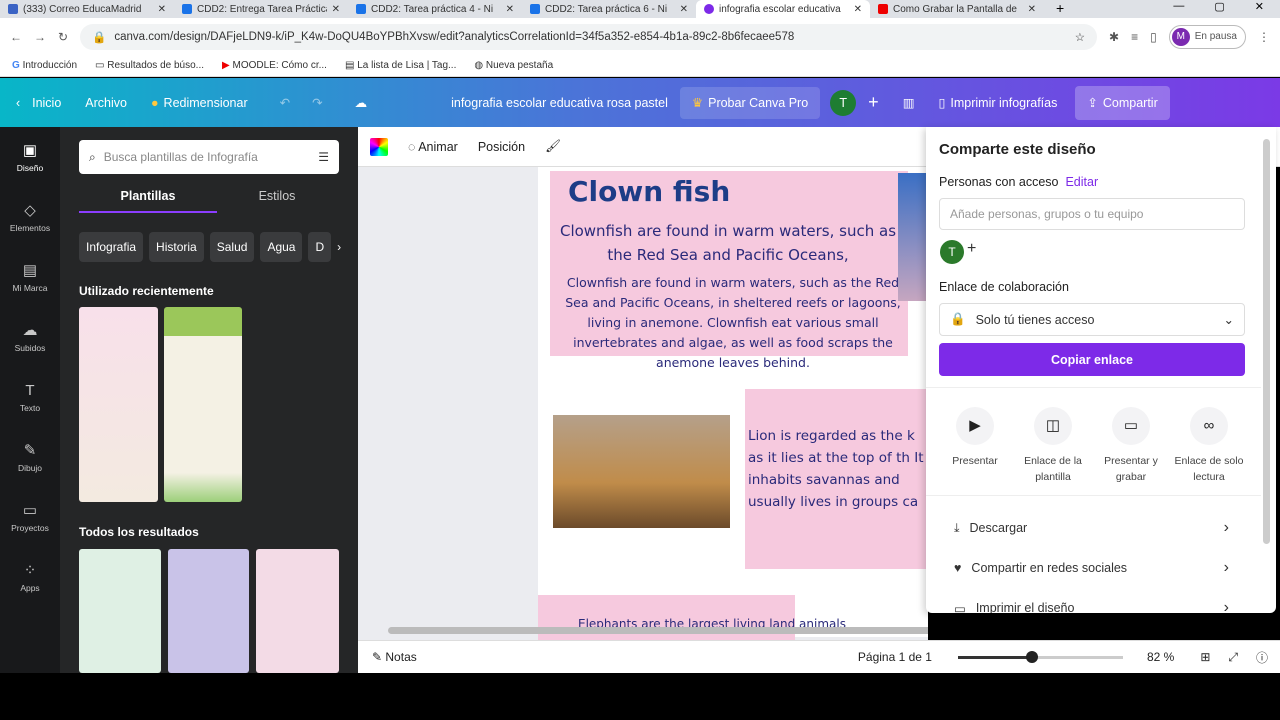  I want to click on browser-tab: Como Grabar la Pantalla de ✕, so click(957, 9).